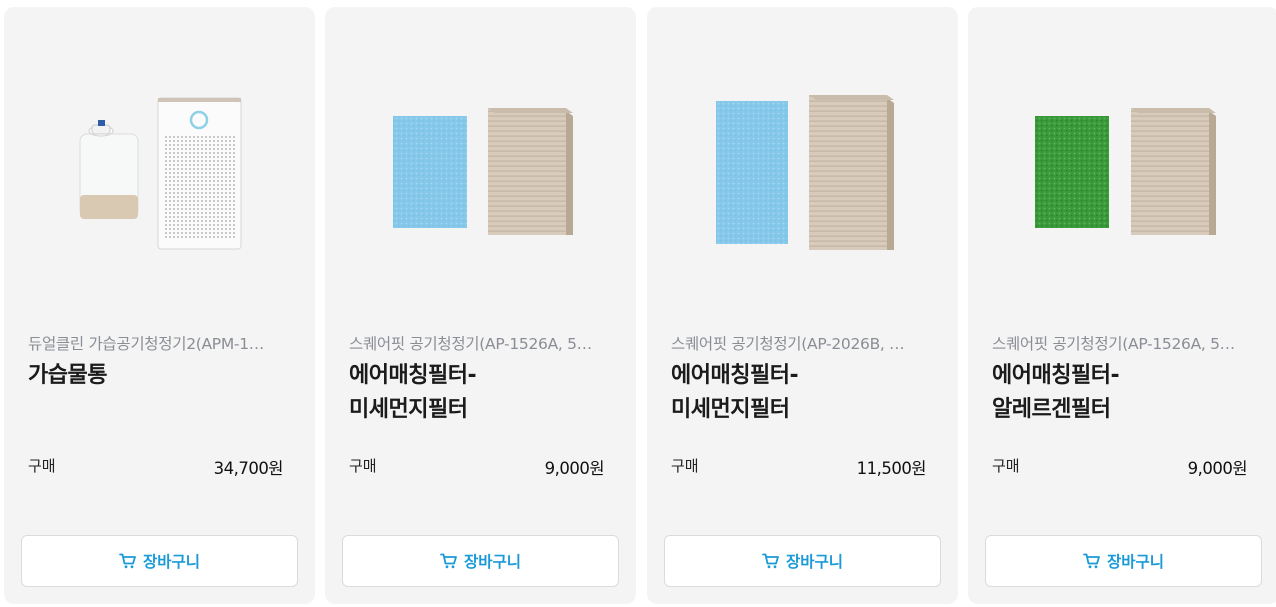 This screenshot has height=607, width=1276. What do you see at coordinates (1127, 393) in the screenshot?
I see `product-title: 에어매칭필터- 알레르겐필터` at bounding box center [1127, 393].